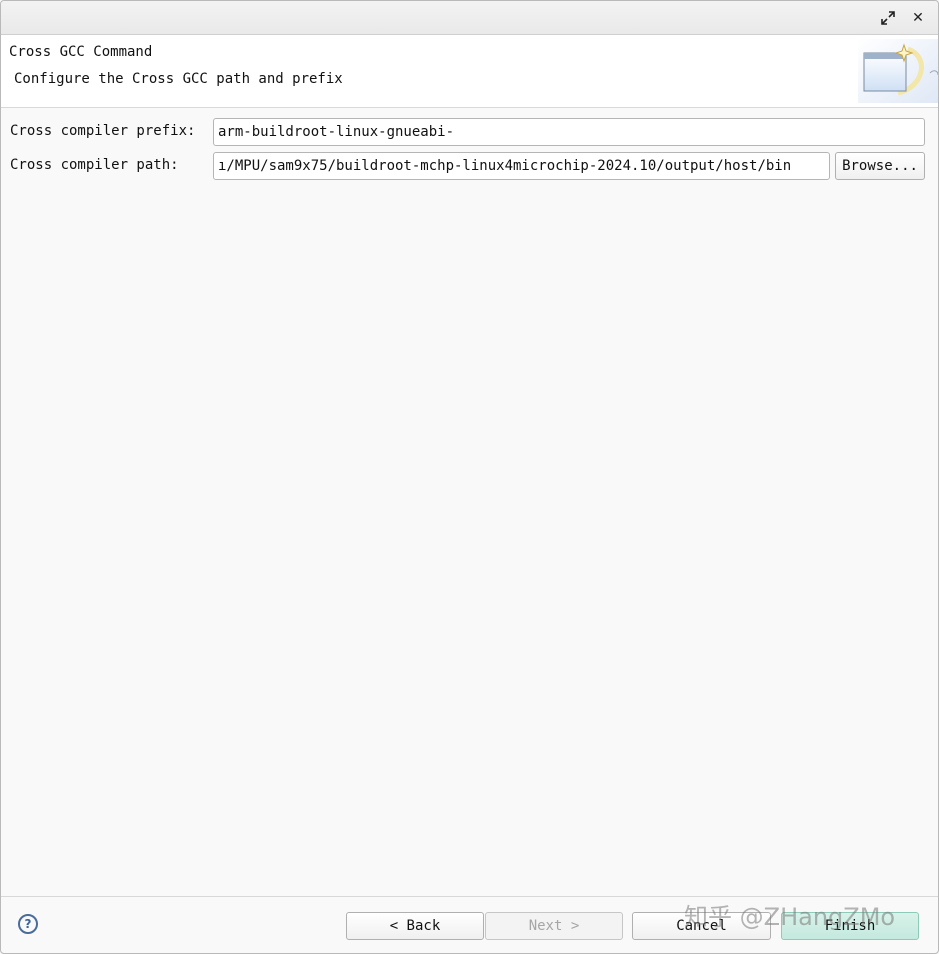 This screenshot has width=939, height=954. Describe the element at coordinates (94, 165) in the screenshot. I see `path-label: Cross compiler path:` at that location.